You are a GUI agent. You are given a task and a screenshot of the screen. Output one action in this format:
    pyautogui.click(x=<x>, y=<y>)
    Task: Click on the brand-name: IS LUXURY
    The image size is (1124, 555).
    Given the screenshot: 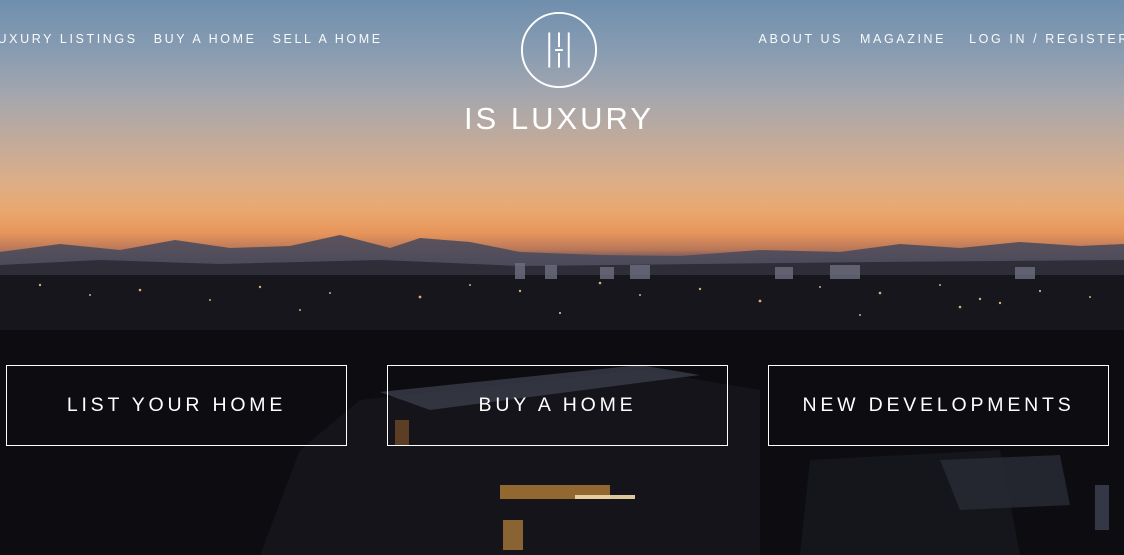 What is the action you would take?
    pyautogui.click(x=559, y=118)
    